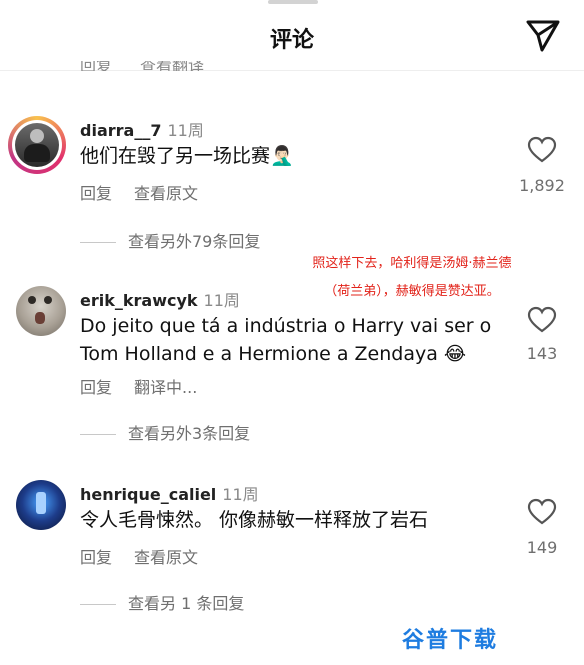  Describe the element at coordinates (455, 354) in the screenshot. I see `laughing-emoji: 😂` at that location.